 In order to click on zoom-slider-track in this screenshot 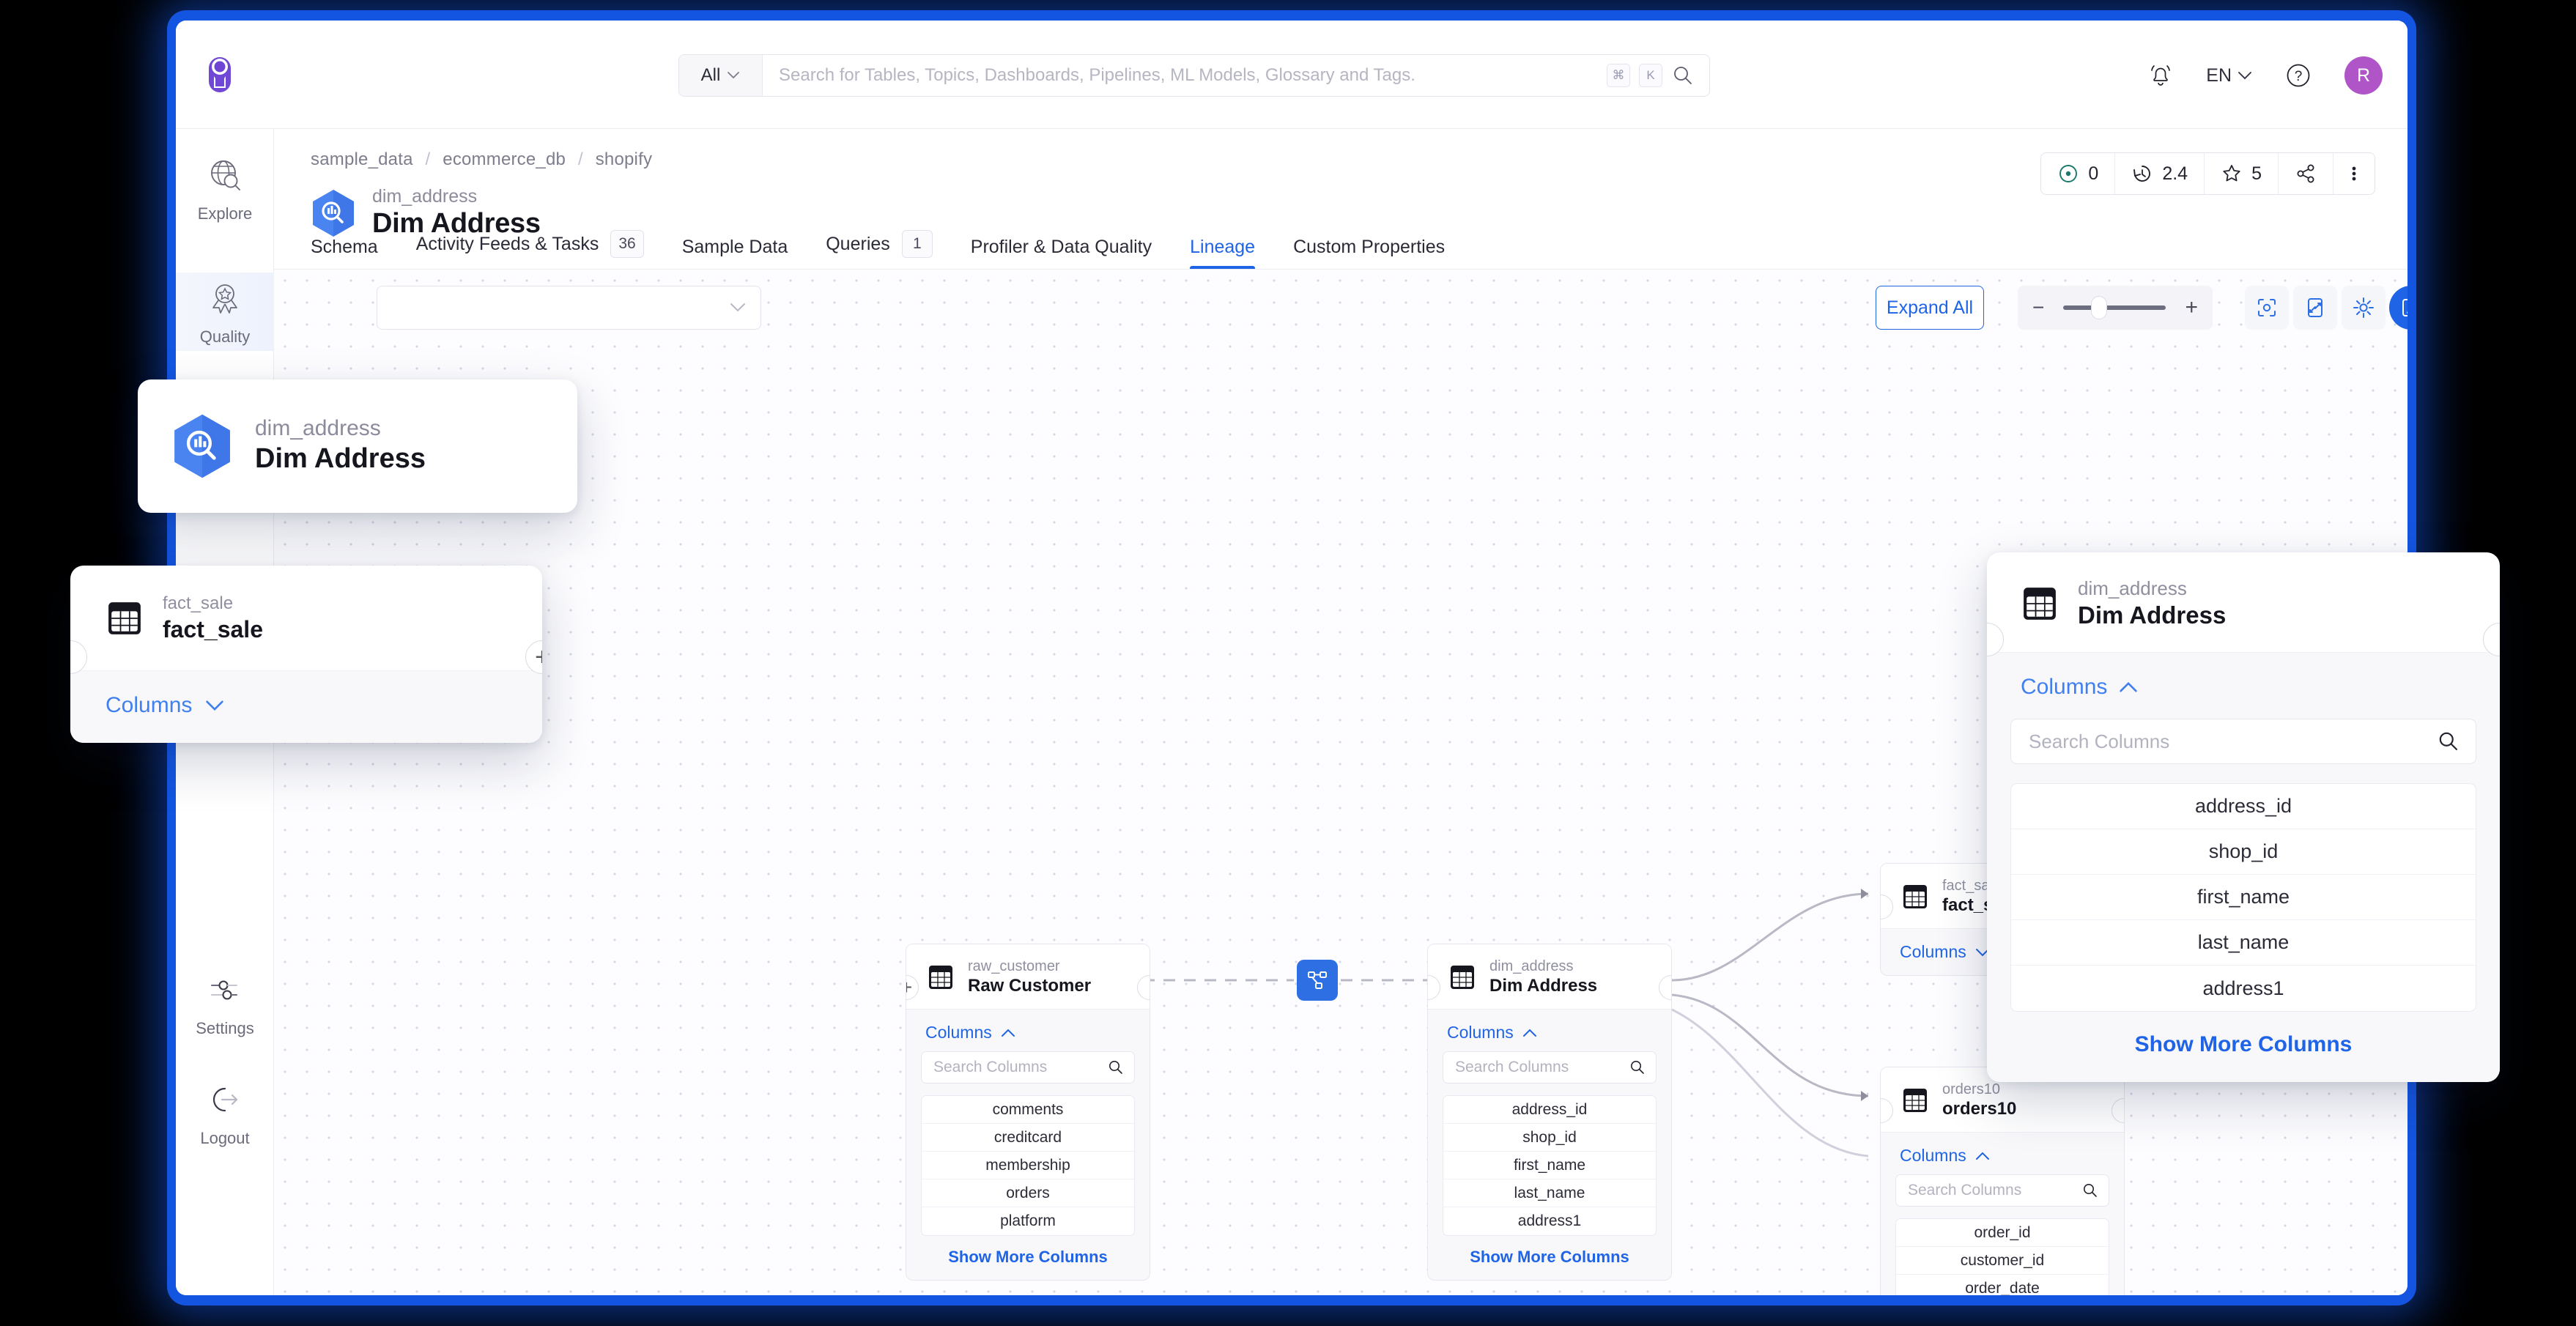, I will do `click(2114, 307)`.